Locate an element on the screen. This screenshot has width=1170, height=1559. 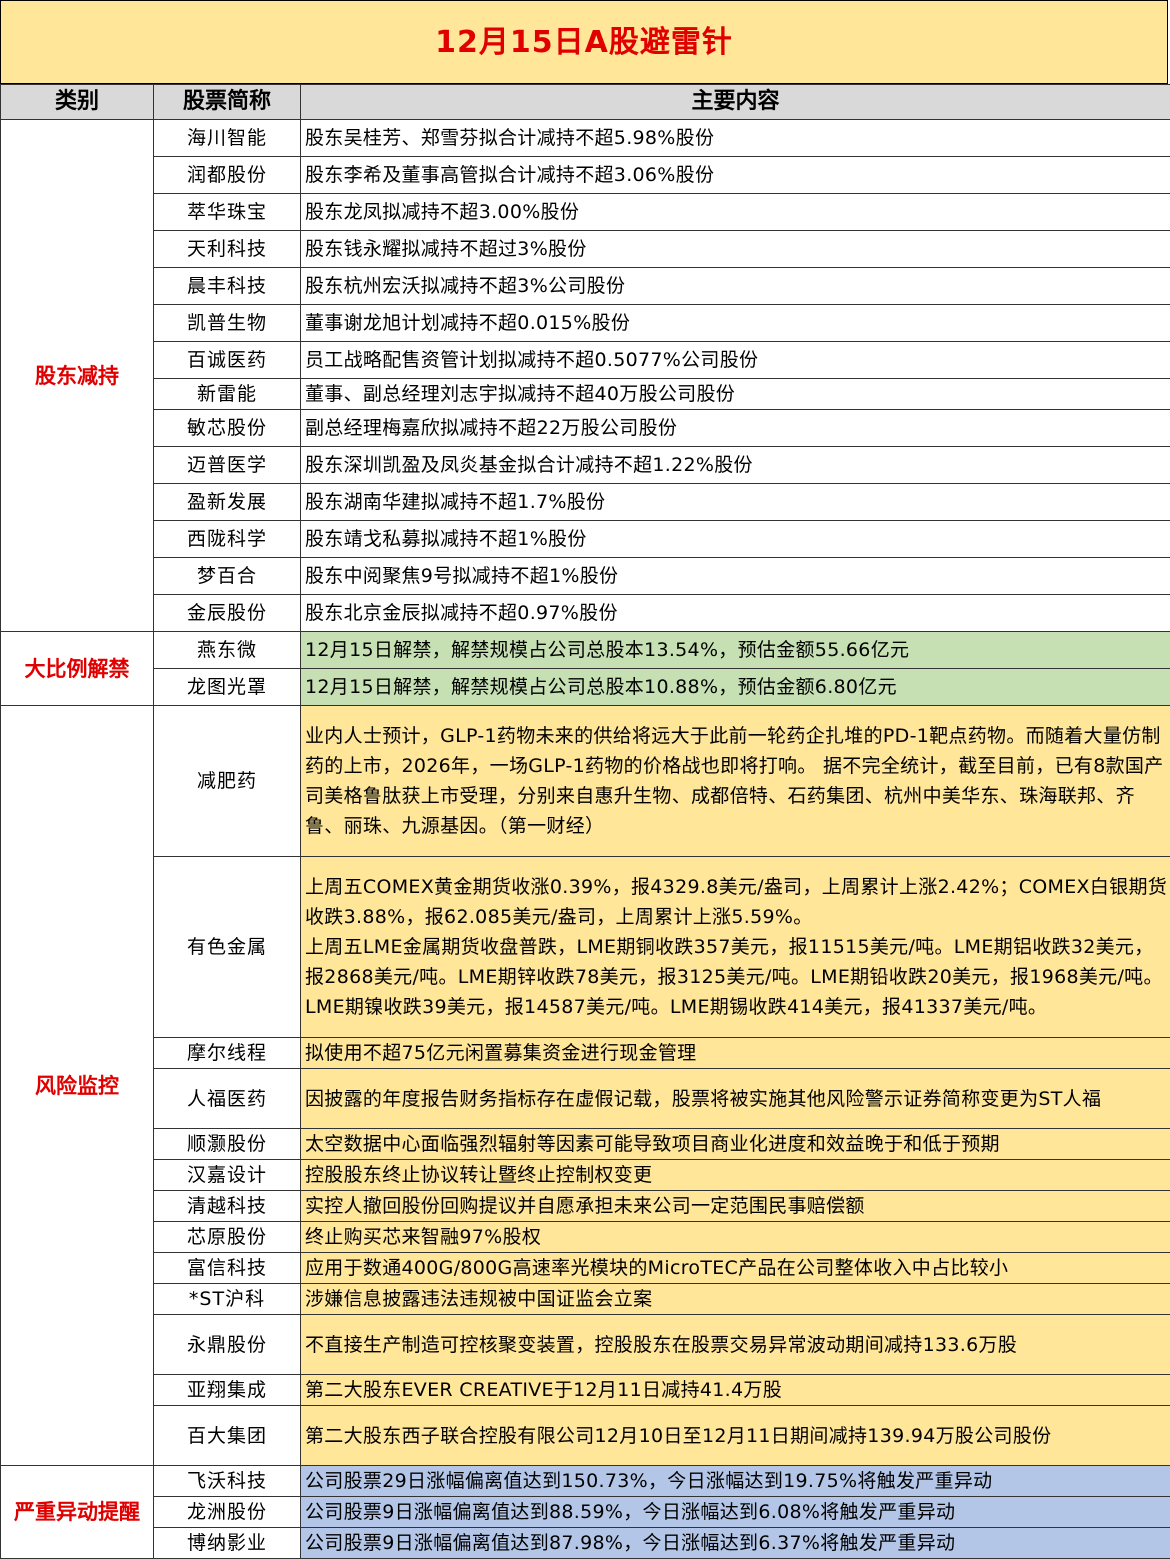
table-row: 新雷能 董事、副总经理刘志宇拟减持不超40万股公司股份 is located at coordinates (585, 394).